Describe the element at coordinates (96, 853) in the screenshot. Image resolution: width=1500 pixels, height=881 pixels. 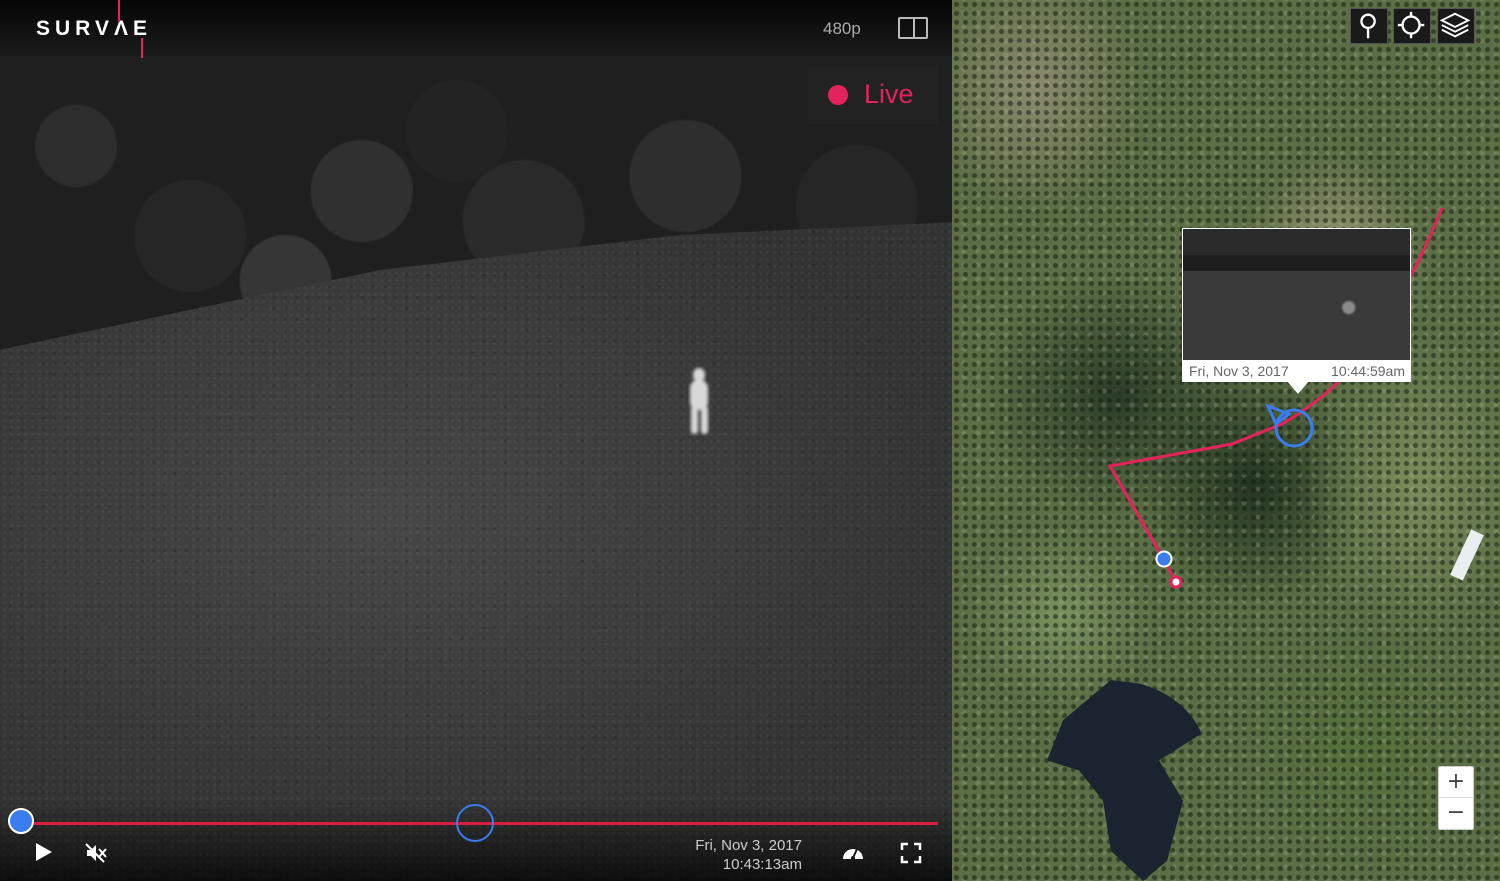
I see `mute-icon` at that location.